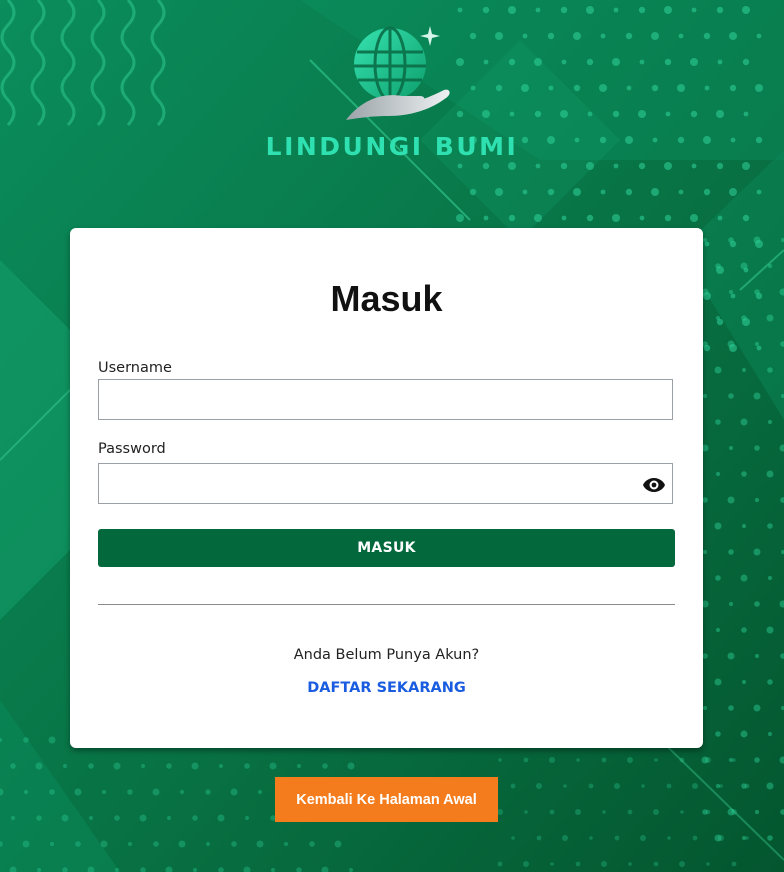  What do you see at coordinates (132, 449) in the screenshot?
I see `password-label: Password` at bounding box center [132, 449].